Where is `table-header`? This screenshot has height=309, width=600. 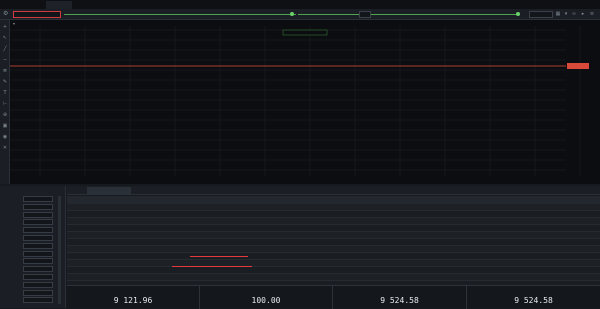
table-header is located at coordinates (333, 200).